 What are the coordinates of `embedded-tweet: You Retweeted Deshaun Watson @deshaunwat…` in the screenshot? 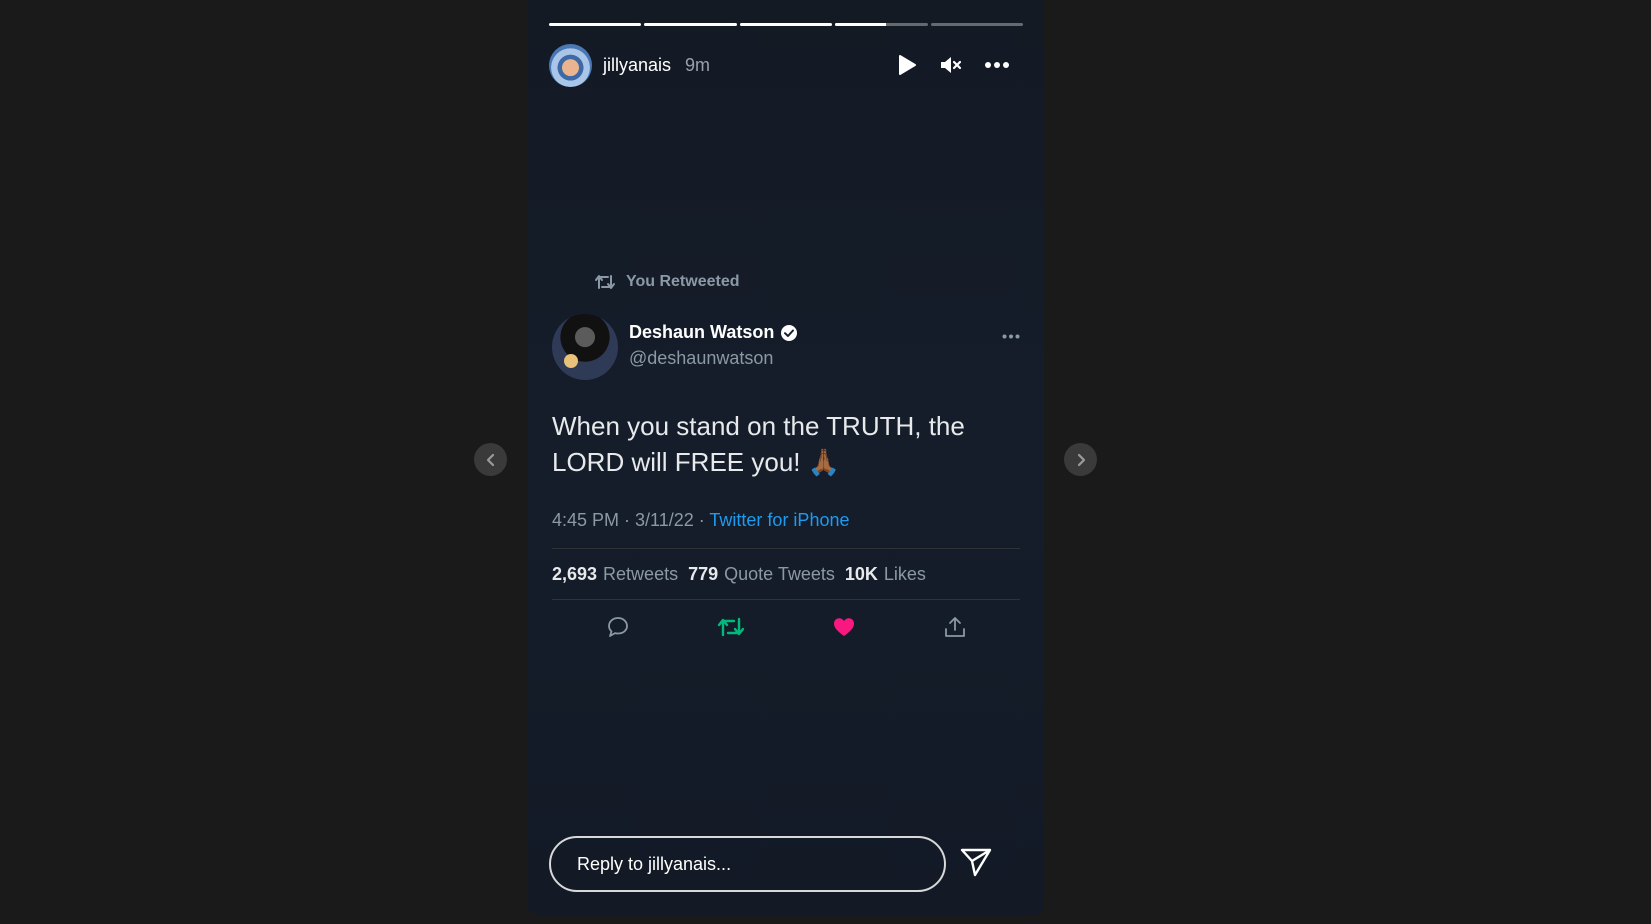 It's located at (786, 462).